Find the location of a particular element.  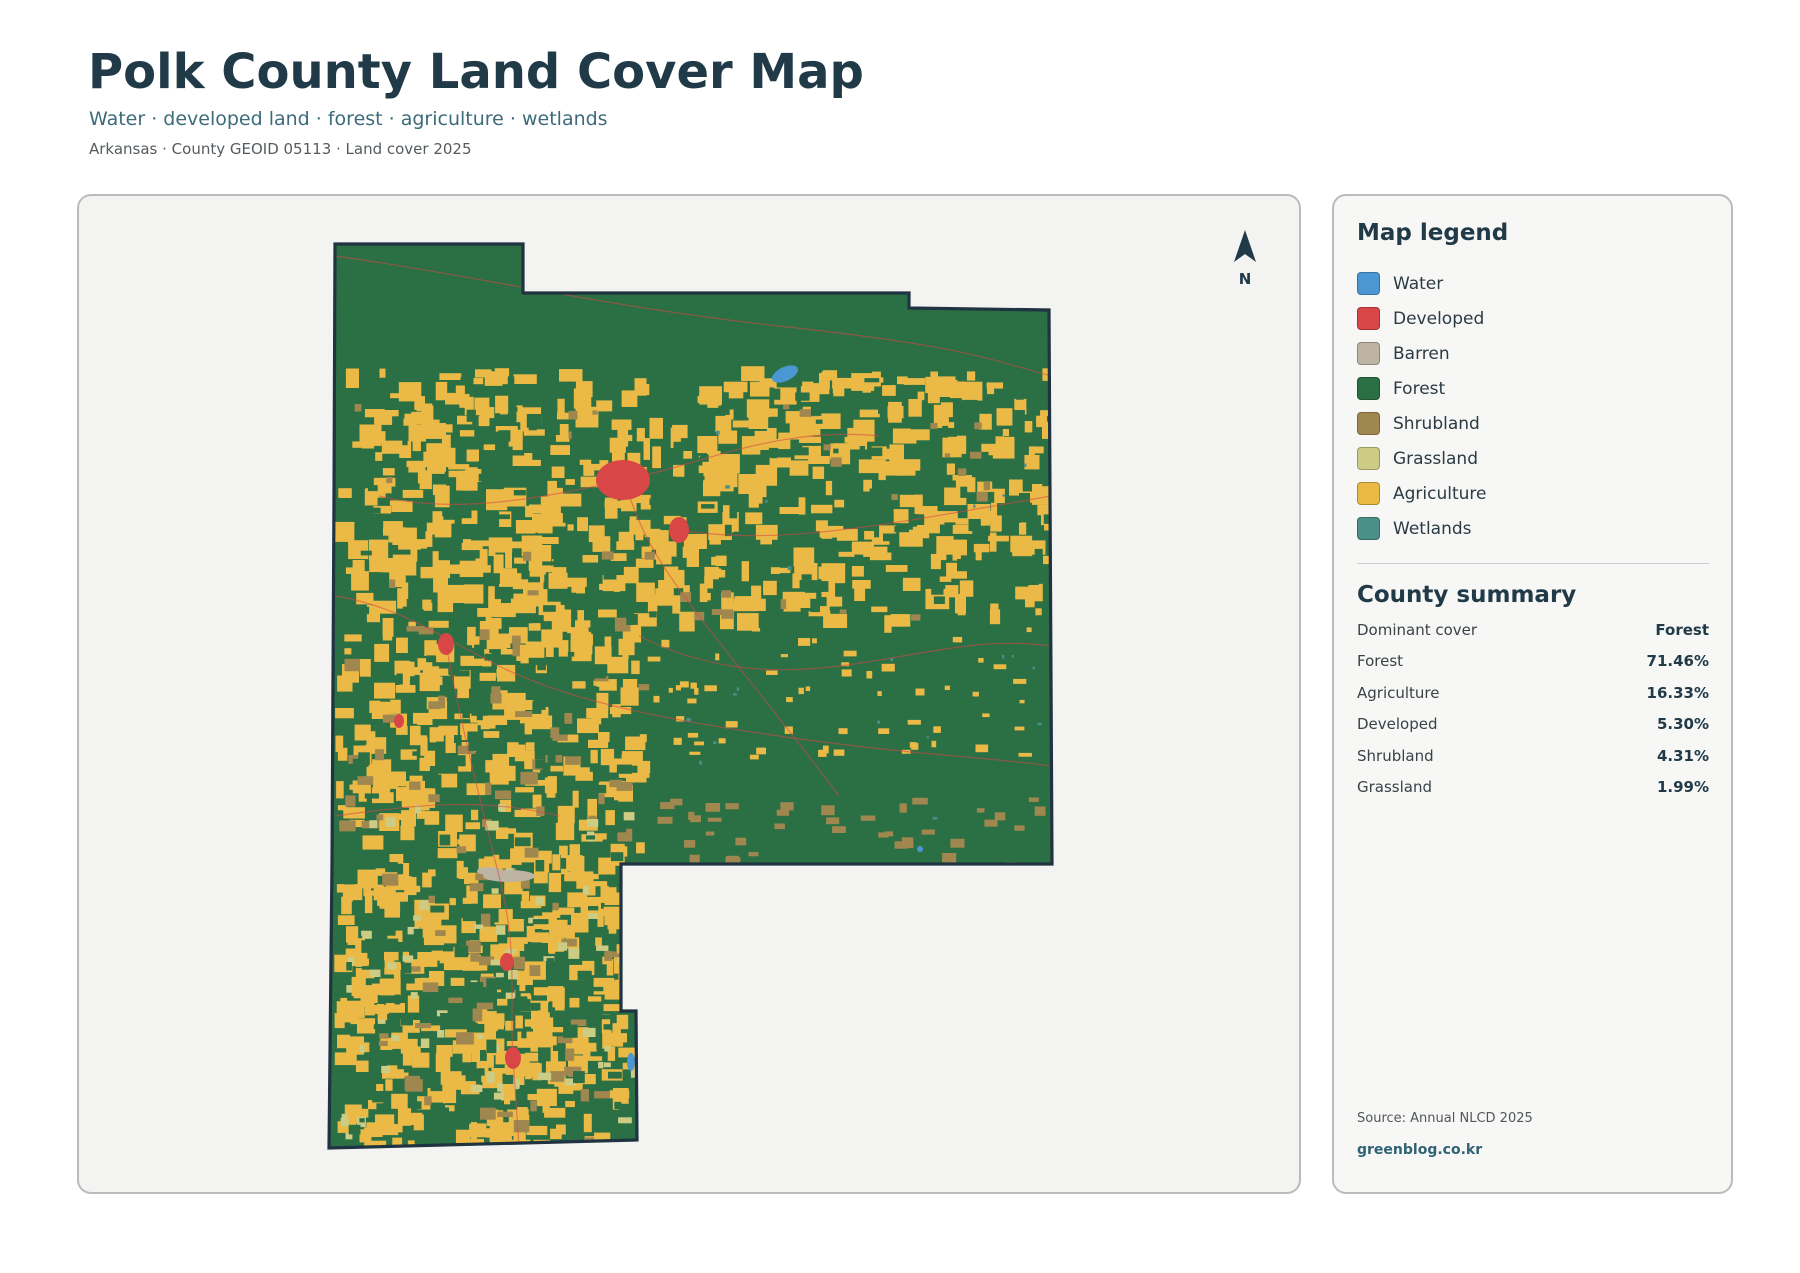

summary-row: Developed 5.30% is located at coordinates (1533, 725).